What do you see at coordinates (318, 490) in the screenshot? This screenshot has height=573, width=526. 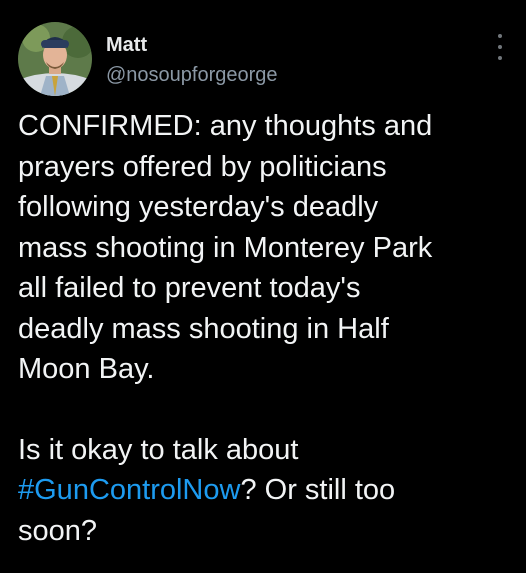 I see `text-fragment: ? Or still too` at bounding box center [318, 490].